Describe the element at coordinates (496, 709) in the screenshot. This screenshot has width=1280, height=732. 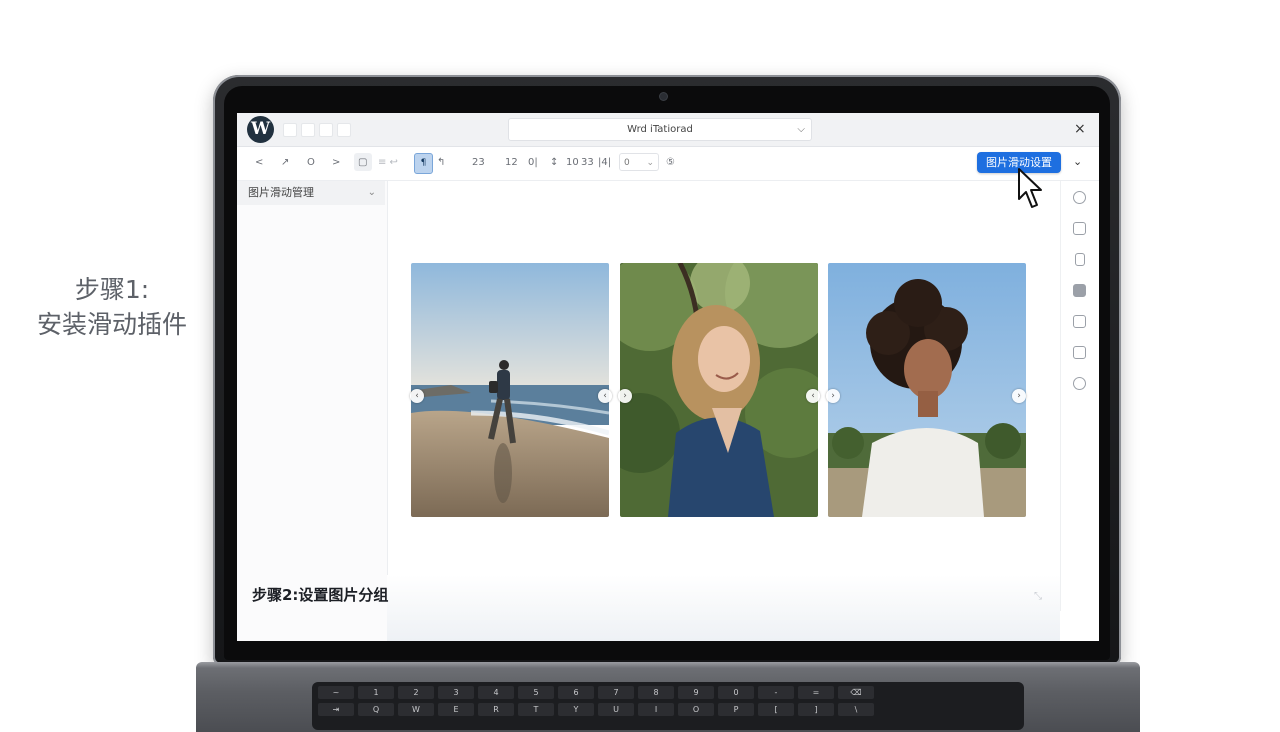
I see `keyboard-key: R` at that location.